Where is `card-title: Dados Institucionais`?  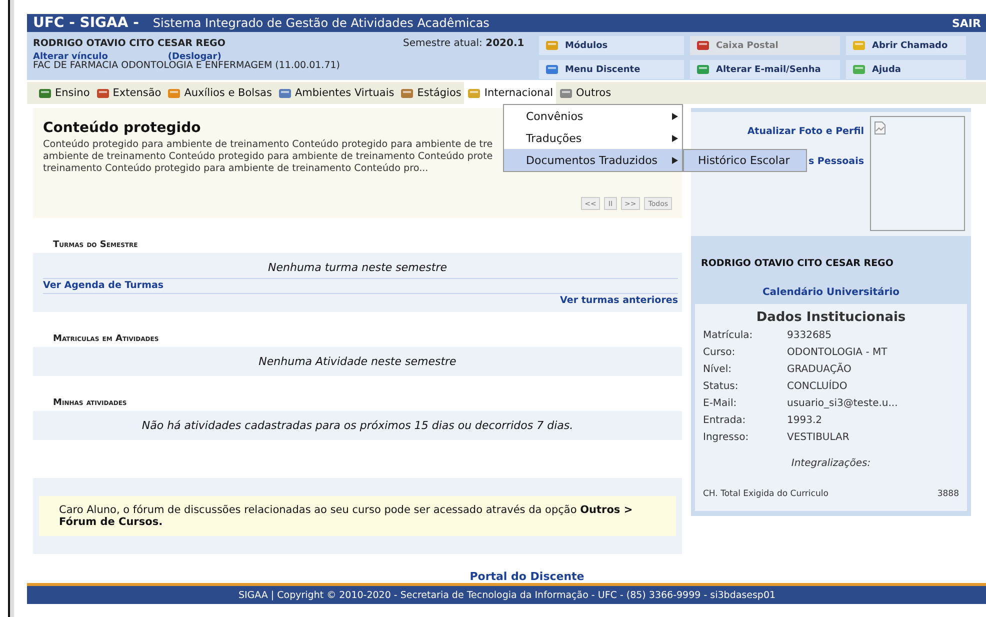 card-title: Dados Institucionais is located at coordinates (831, 317).